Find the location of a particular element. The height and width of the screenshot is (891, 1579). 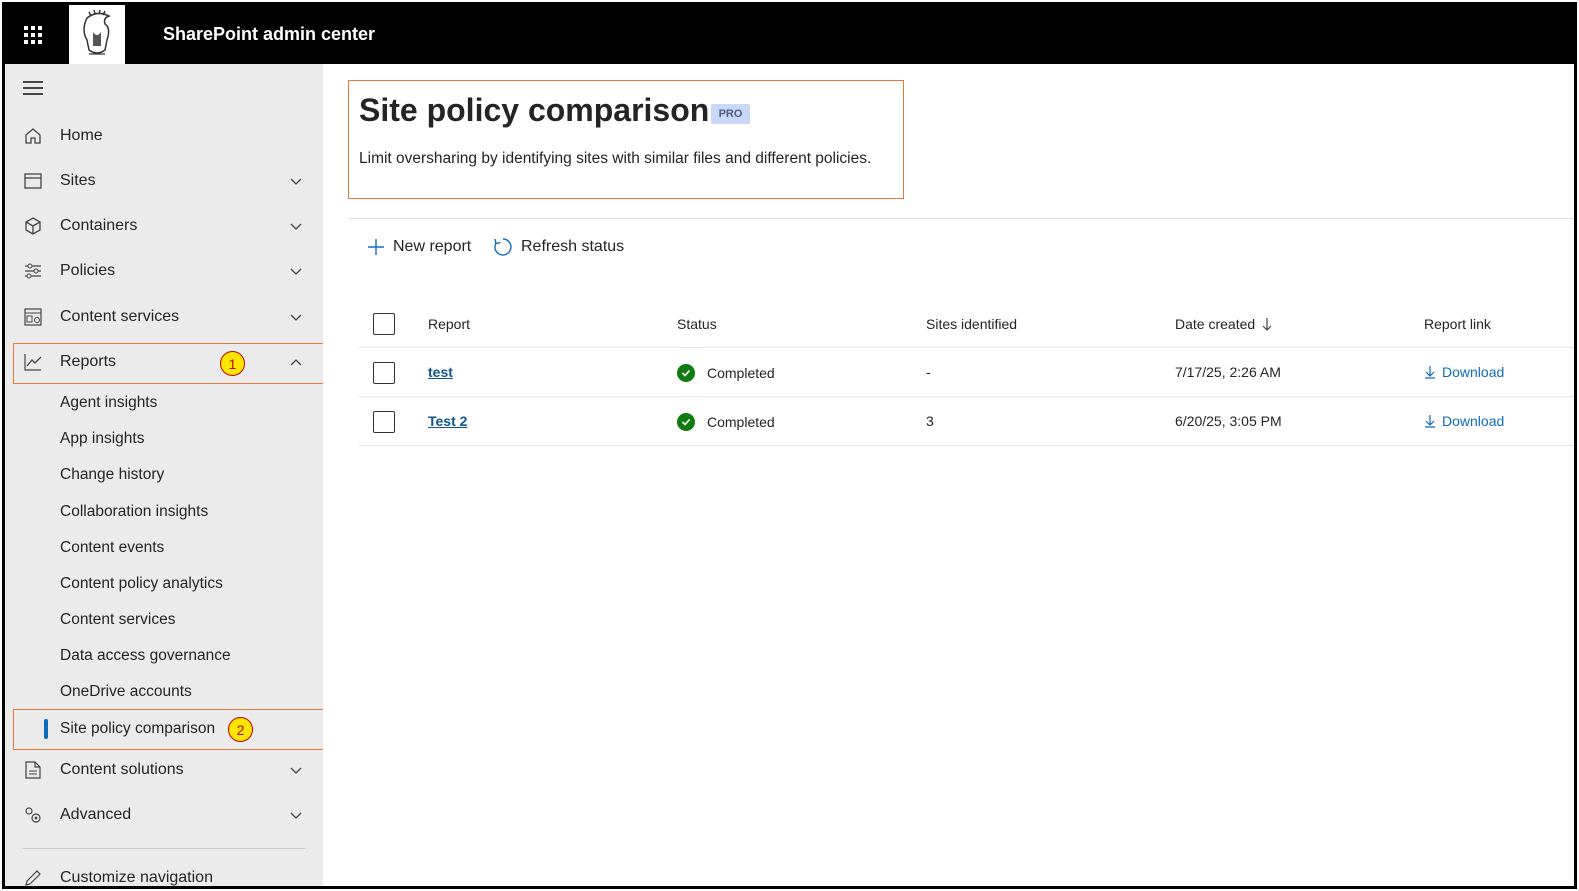

sidebar-subitem-agent-insights: Agent insights is located at coordinates (108, 403).